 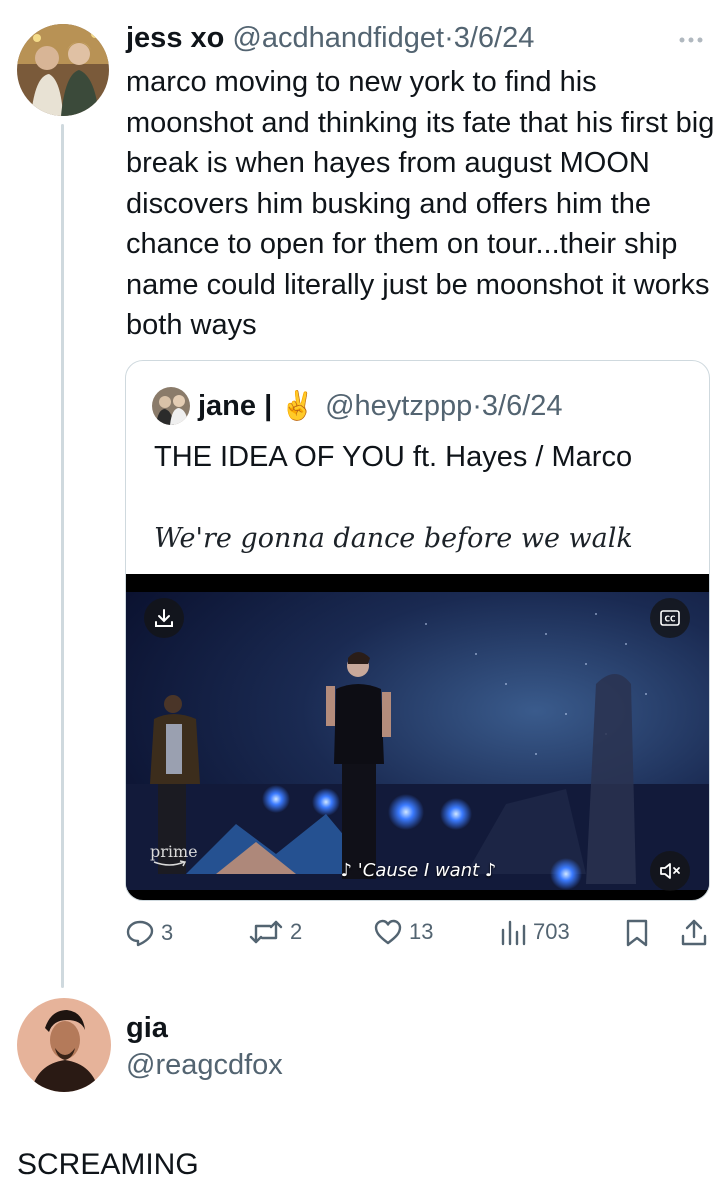 I want to click on more-dots-icon, so click(x=691, y=37).